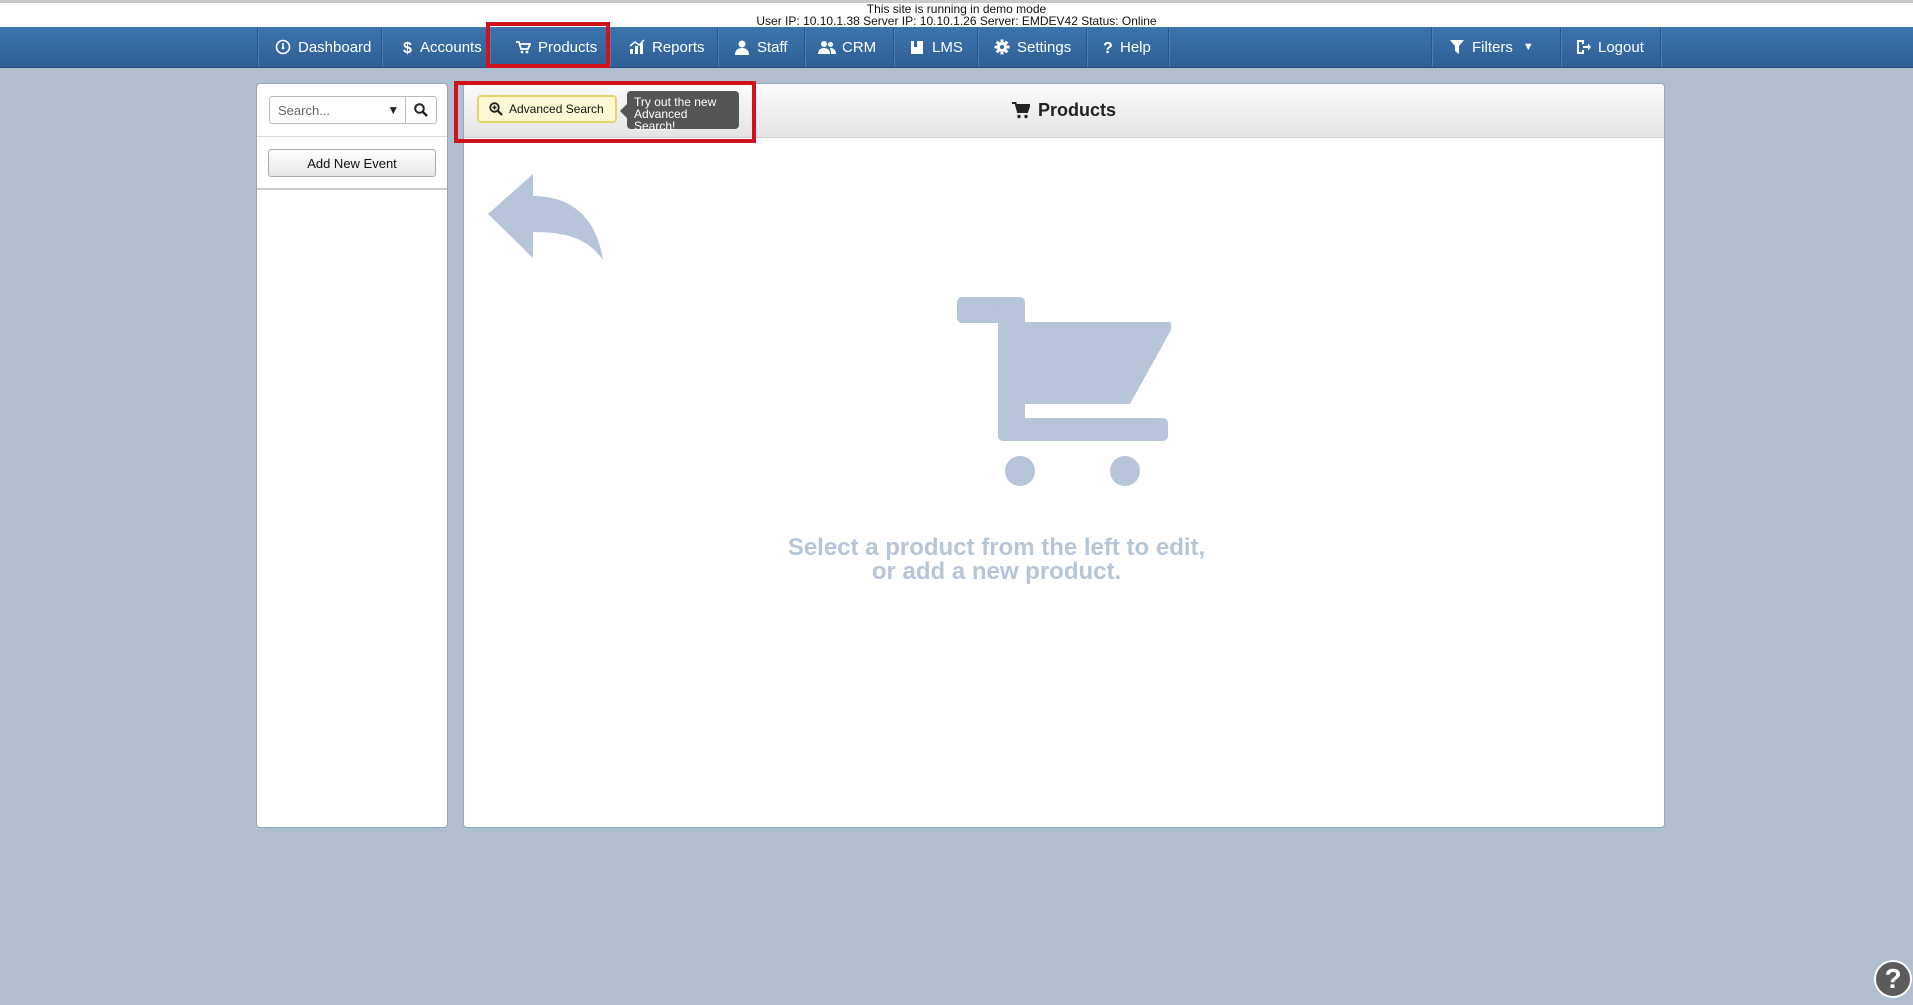 This screenshot has height=1005, width=1913. Describe the element at coordinates (545, 217) in the screenshot. I see `back-arrow-icon` at that location.